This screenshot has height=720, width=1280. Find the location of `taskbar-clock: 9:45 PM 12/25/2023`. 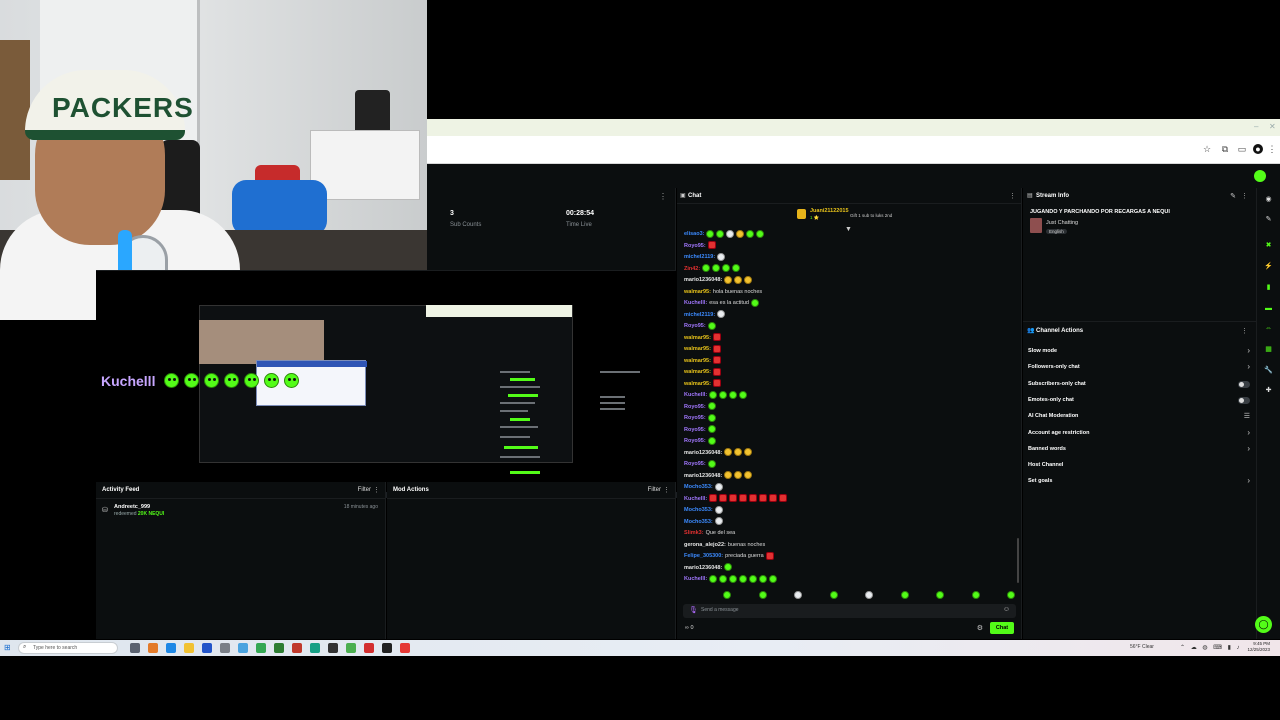

taskbar-clock: 9:45 PM 12/25/2023 is located at coordinates (1258, 647).